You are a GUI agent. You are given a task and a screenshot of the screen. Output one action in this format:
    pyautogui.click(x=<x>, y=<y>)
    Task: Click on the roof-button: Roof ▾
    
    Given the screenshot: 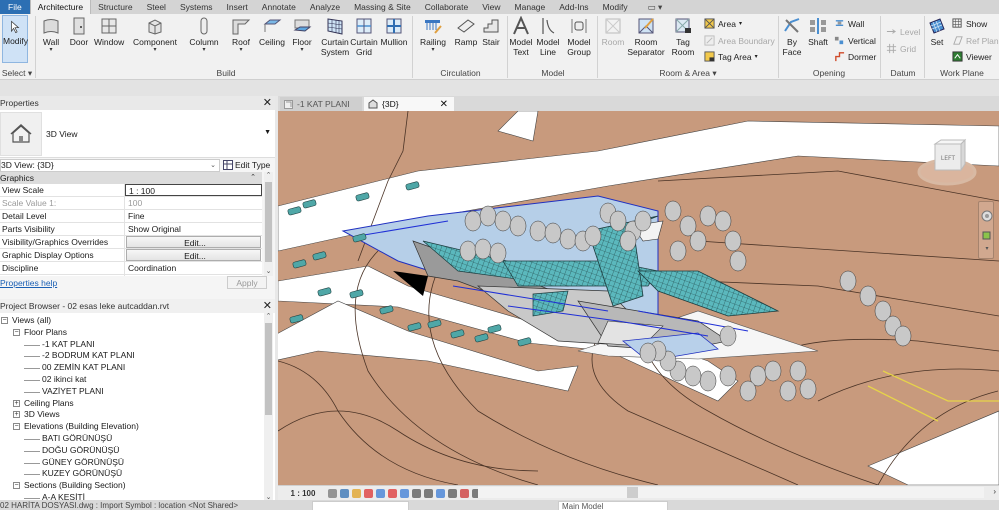 What is the action you would take?
    pyautogui.click(x=241, y=34)
    